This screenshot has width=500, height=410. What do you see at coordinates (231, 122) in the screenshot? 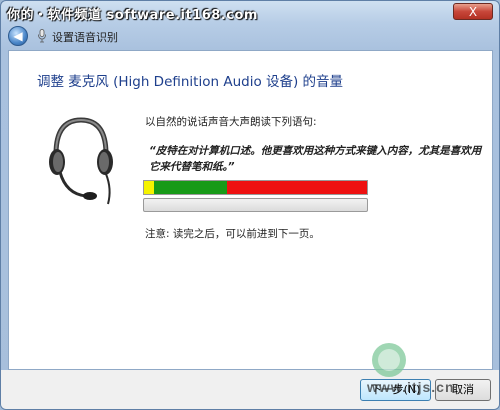
I see `instruction-text: 以自然的说话声音大声朗读下列语句:` at bounding box center [231, 122].